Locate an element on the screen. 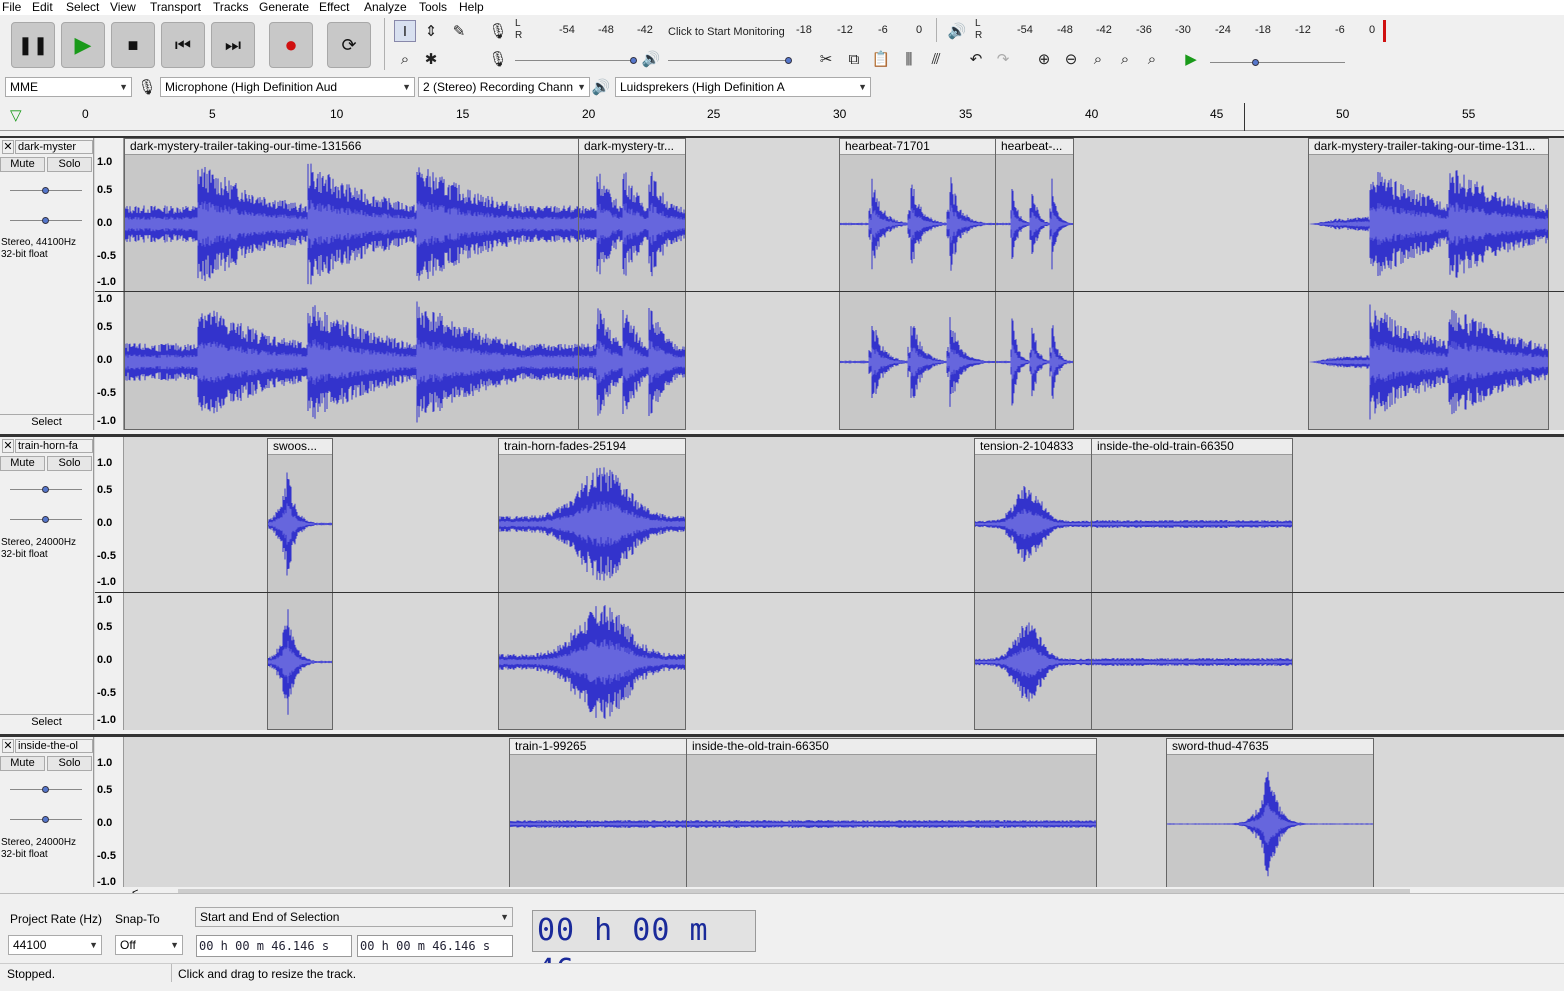 This screenshot has height=991, width=1564. fit-project-icon: ⌕ is located at coordinates (1125, 59).